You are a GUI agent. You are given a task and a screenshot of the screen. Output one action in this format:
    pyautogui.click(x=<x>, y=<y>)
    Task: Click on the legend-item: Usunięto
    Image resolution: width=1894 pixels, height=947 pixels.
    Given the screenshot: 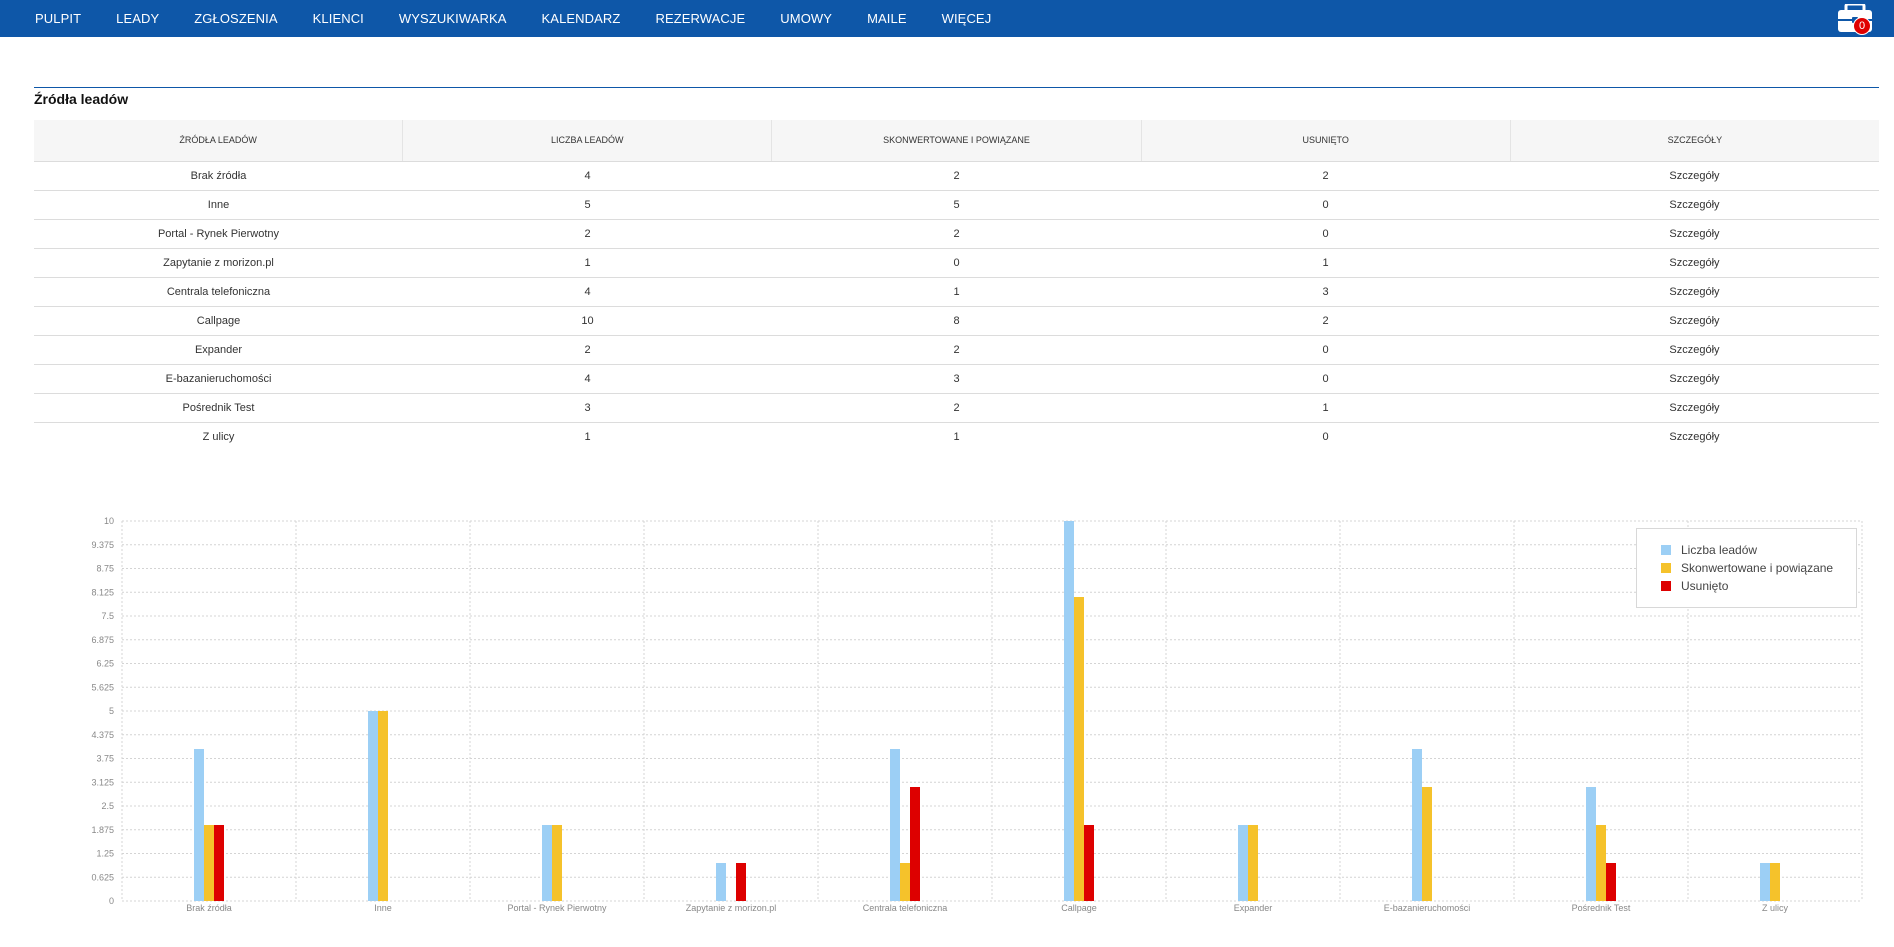 What is the action you would take?
    pyautogui.click(x=1694, y=586)
    